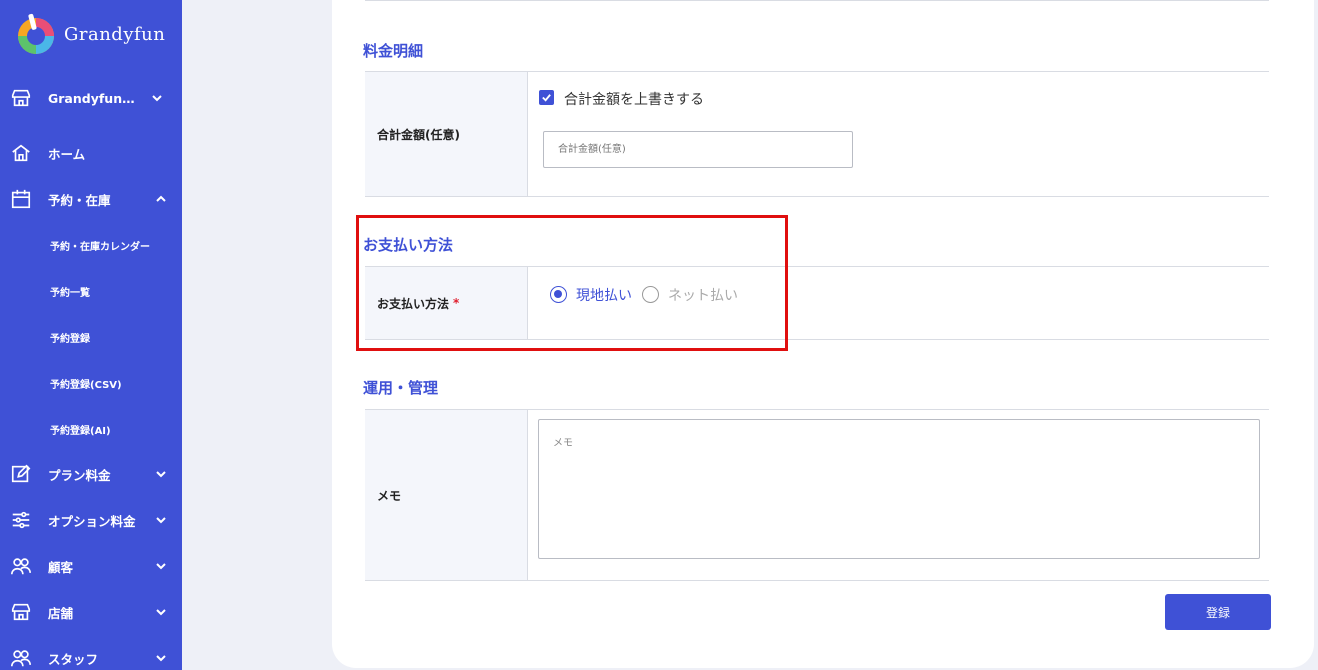 The height and width of the screenshot is (670, 1318). Describe the element at coordinates (21, 520) in the screenshot. I see `sliders-icon` at that location.